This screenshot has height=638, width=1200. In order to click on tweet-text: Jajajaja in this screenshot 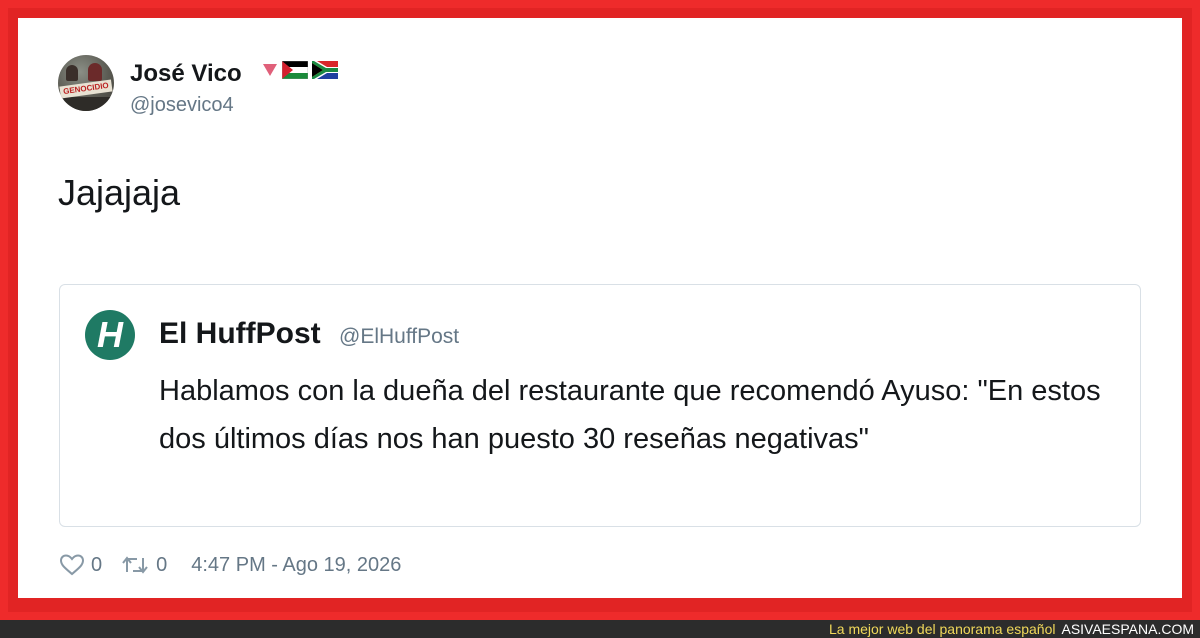, I will do `click(119, 192)`.